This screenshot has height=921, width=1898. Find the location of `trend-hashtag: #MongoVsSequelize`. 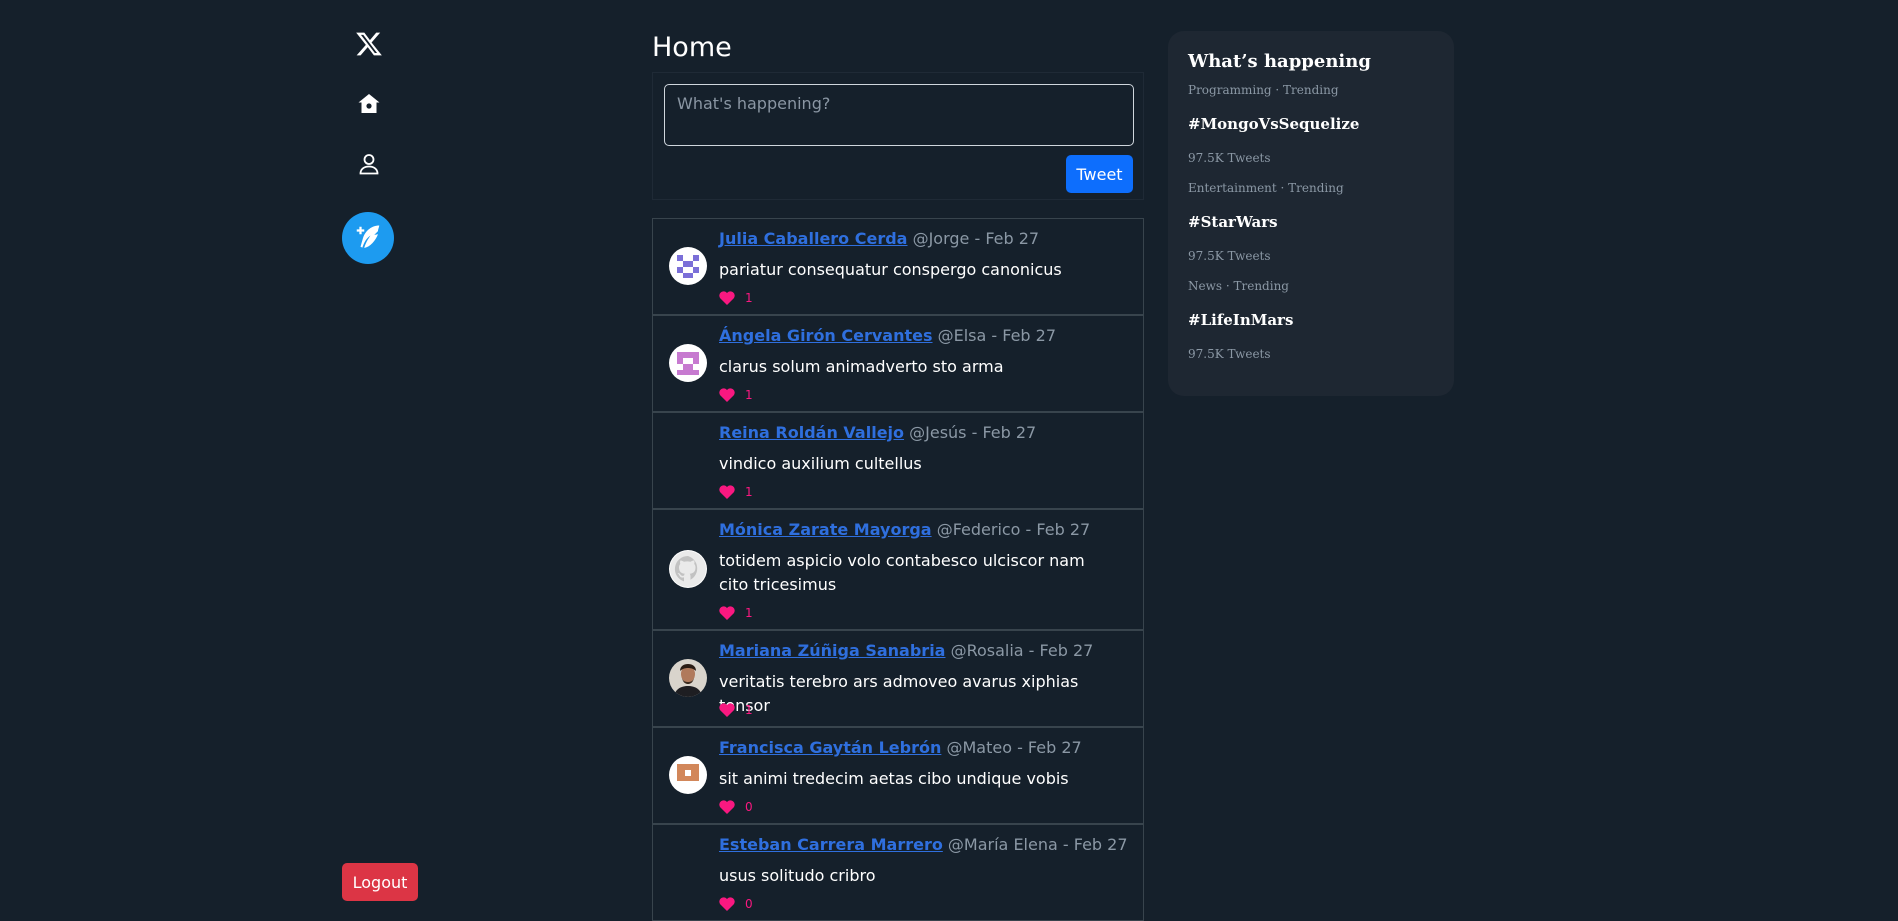

trend-hashtag: #MongoVsSequelize is located at coordinates (1274, 124).